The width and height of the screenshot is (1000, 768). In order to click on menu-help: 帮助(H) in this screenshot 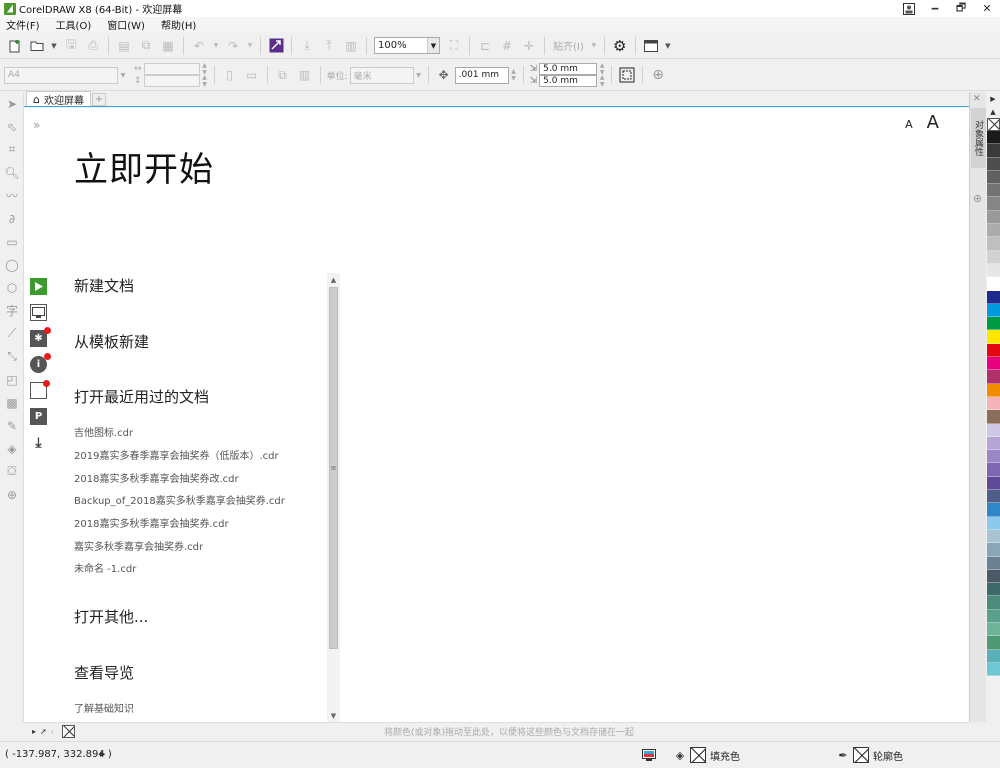, I will do `click(178, 24)`.